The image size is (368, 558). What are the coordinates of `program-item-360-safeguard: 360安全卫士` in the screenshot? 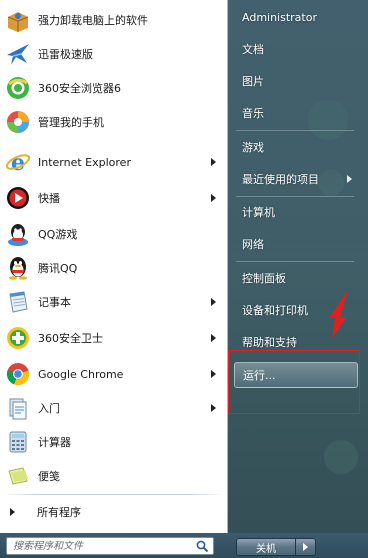 It's located at (114, 338).